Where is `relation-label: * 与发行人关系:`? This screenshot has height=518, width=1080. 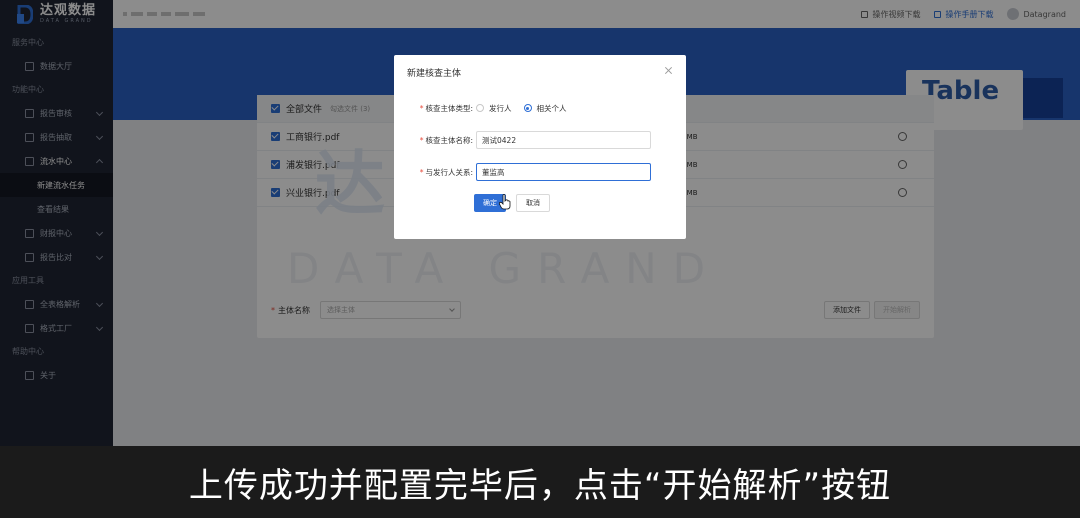
relation-label: * 与发行人关系: is located at coordinates (446, 172).